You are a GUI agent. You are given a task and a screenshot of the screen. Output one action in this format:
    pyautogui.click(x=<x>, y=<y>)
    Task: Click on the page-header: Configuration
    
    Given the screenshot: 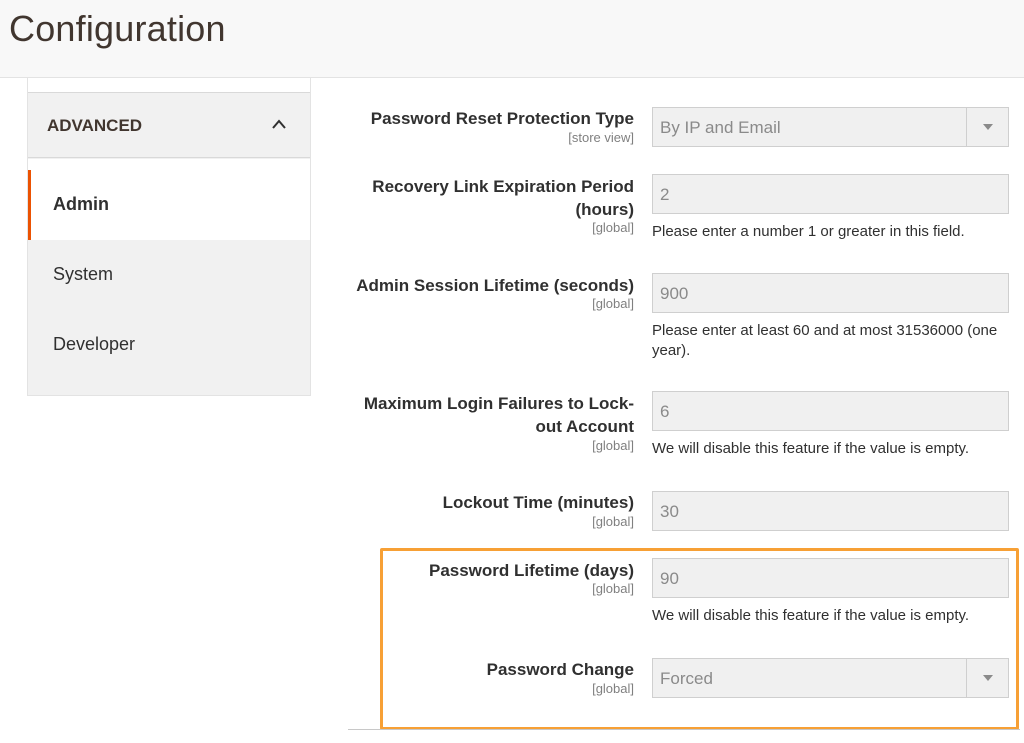 What is the action you would take?
    pyautogui.click(x=512, y=39)
    